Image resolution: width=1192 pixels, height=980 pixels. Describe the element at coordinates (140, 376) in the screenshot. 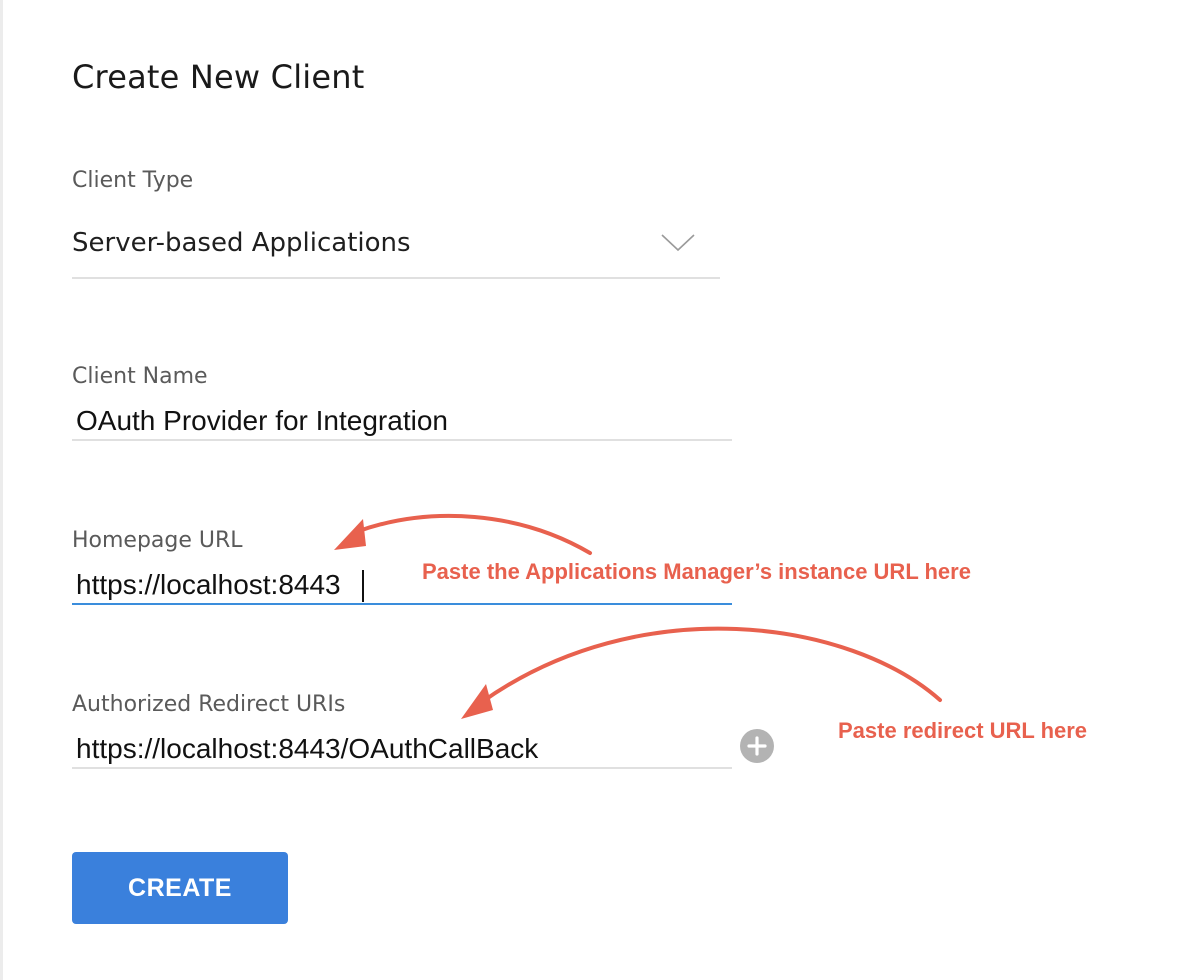

I see `client-name-label: Client Name` at that location.